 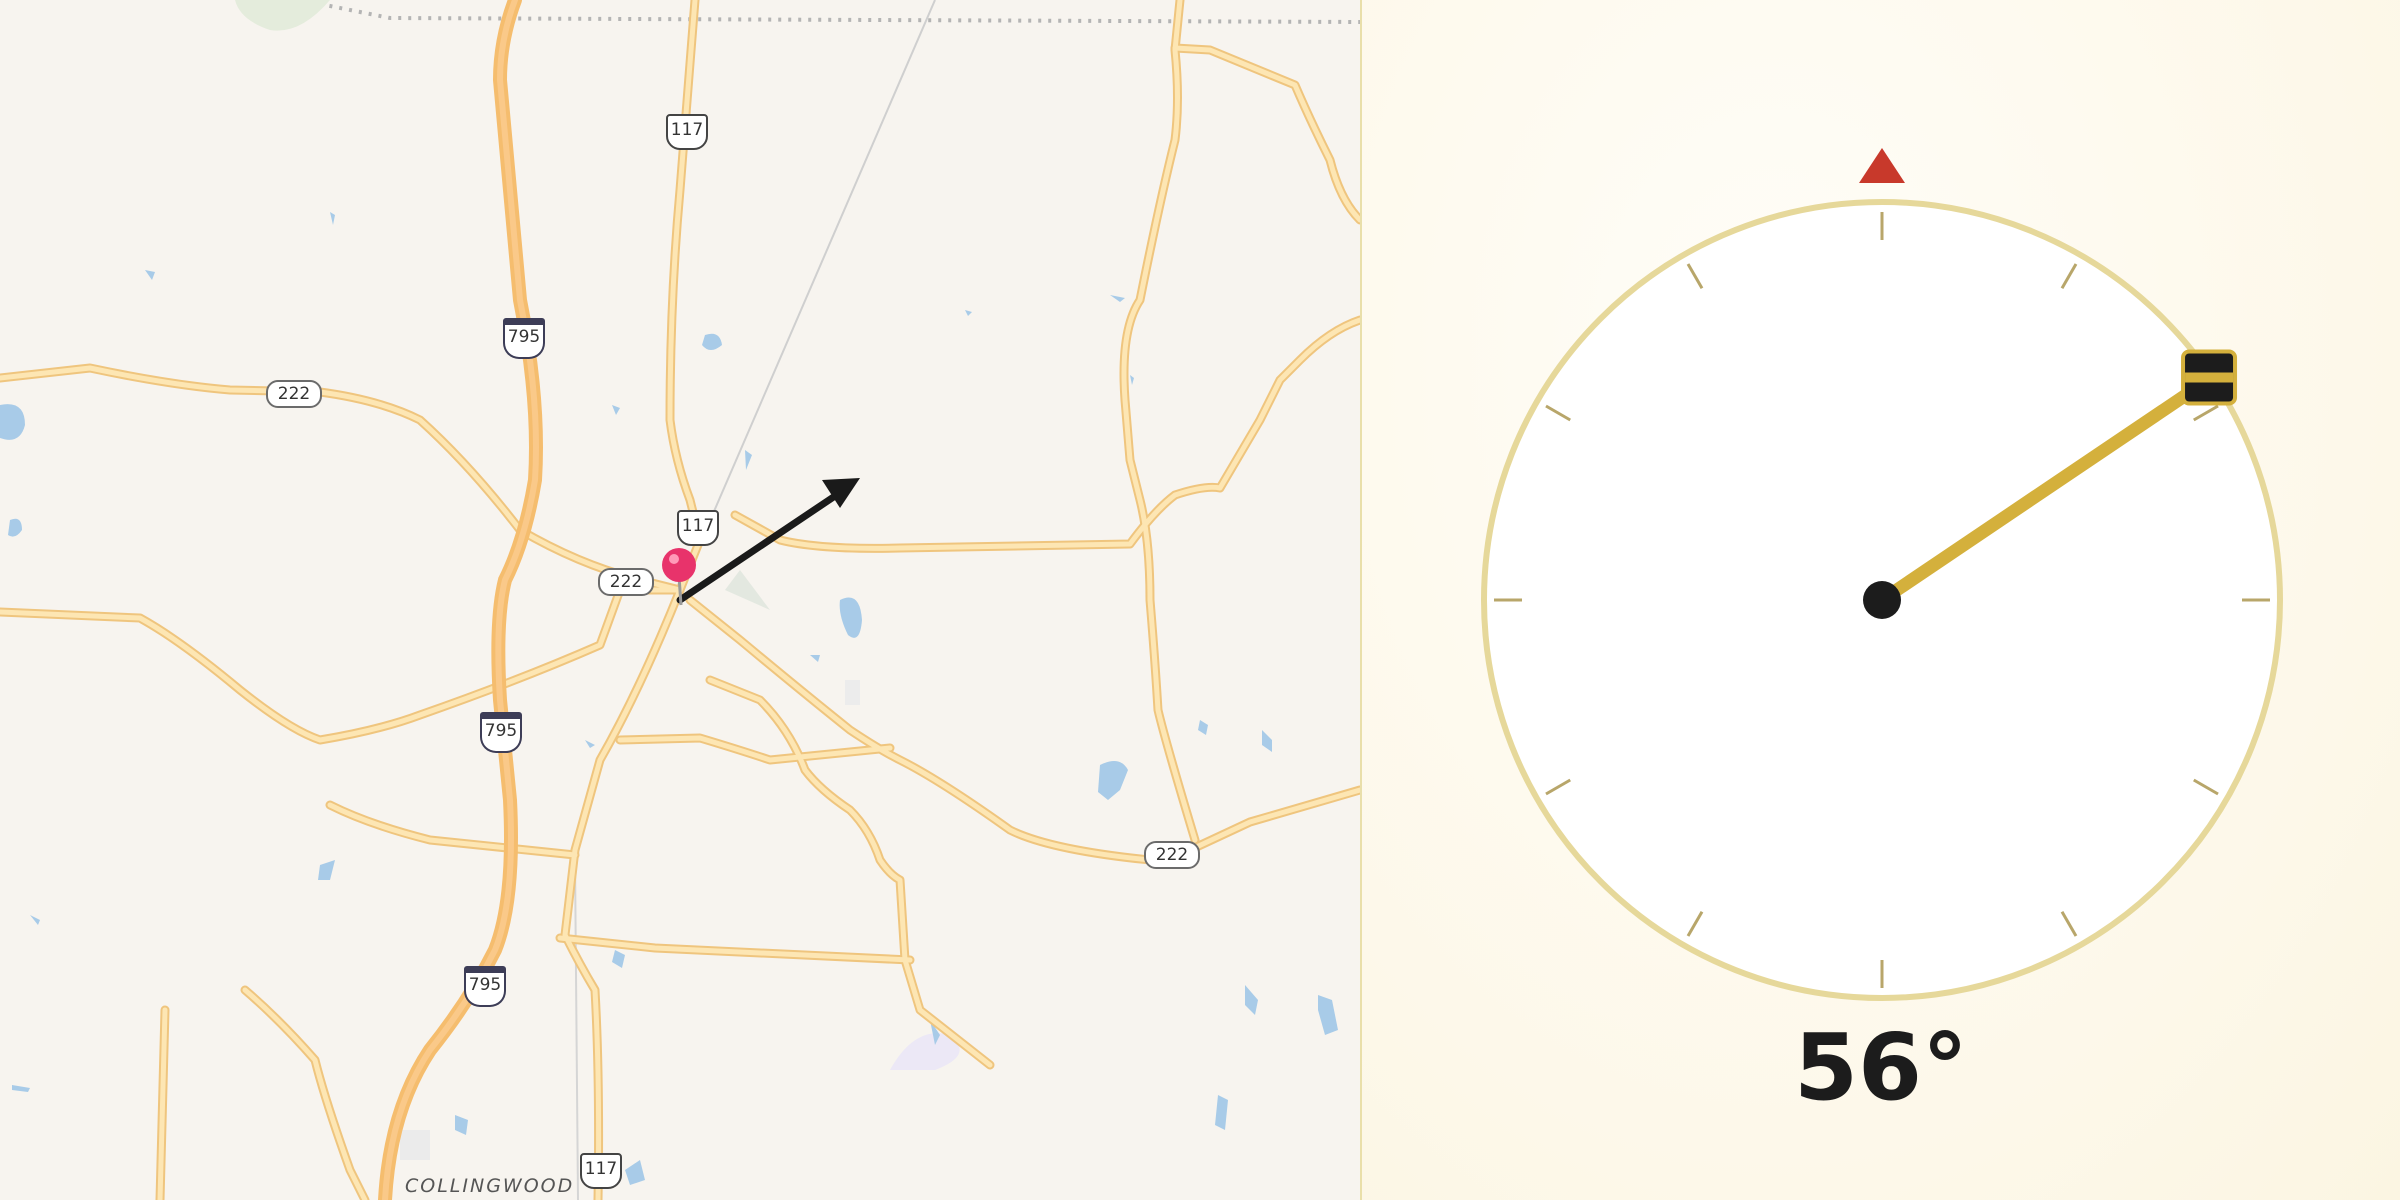 What do you see at coordinates (1882, 165) in the screenshot?
I see `north-triangle-icon` at bounding box center [1882, 165].